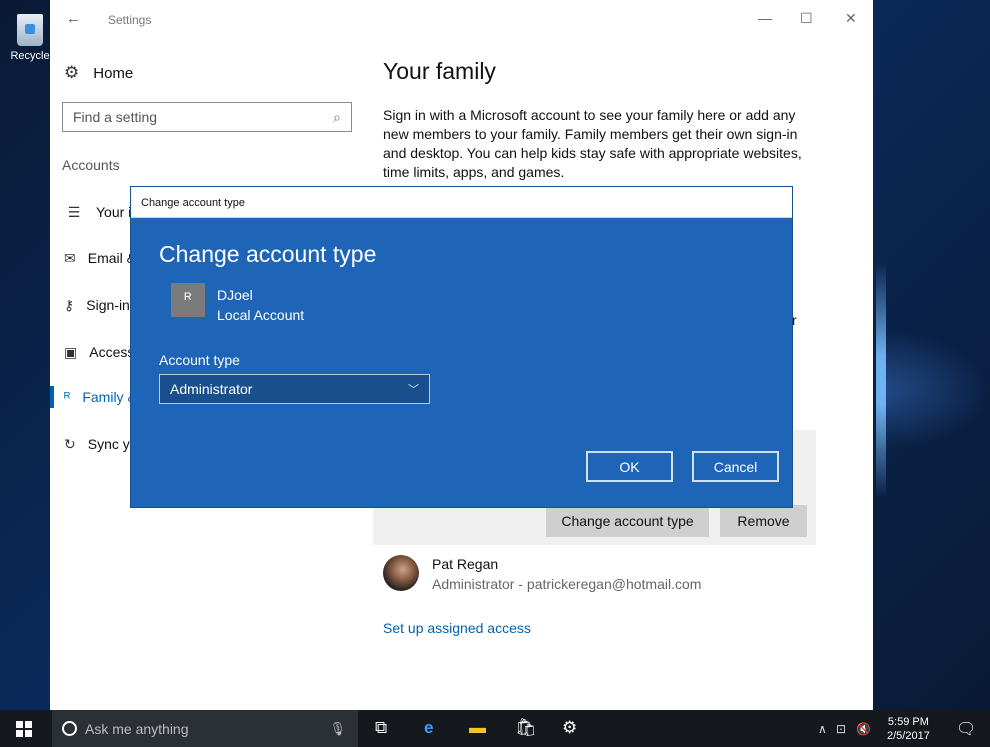 This screenshot has height=747, width=990. What do you see at coordinates (966, 729) in the screenshot?
I see `action-center-icon: 🗨` at bounding box center [966, 729].